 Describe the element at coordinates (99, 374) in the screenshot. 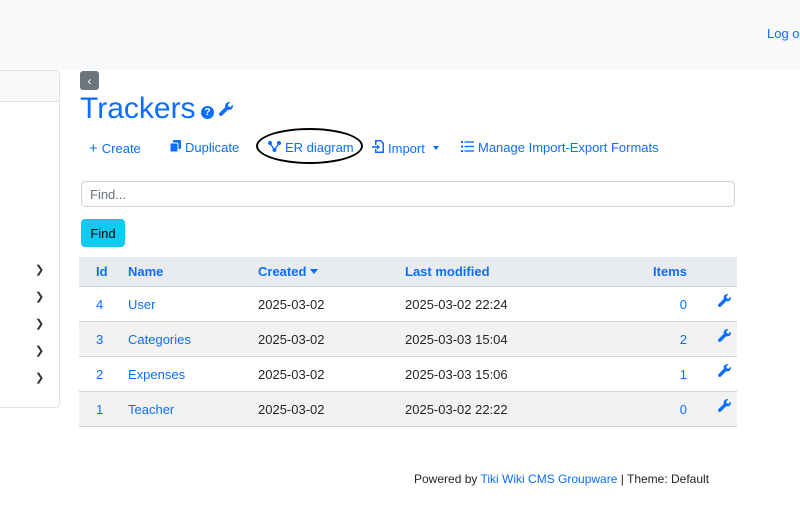

I see `tracker-id-link: 2` at that location.